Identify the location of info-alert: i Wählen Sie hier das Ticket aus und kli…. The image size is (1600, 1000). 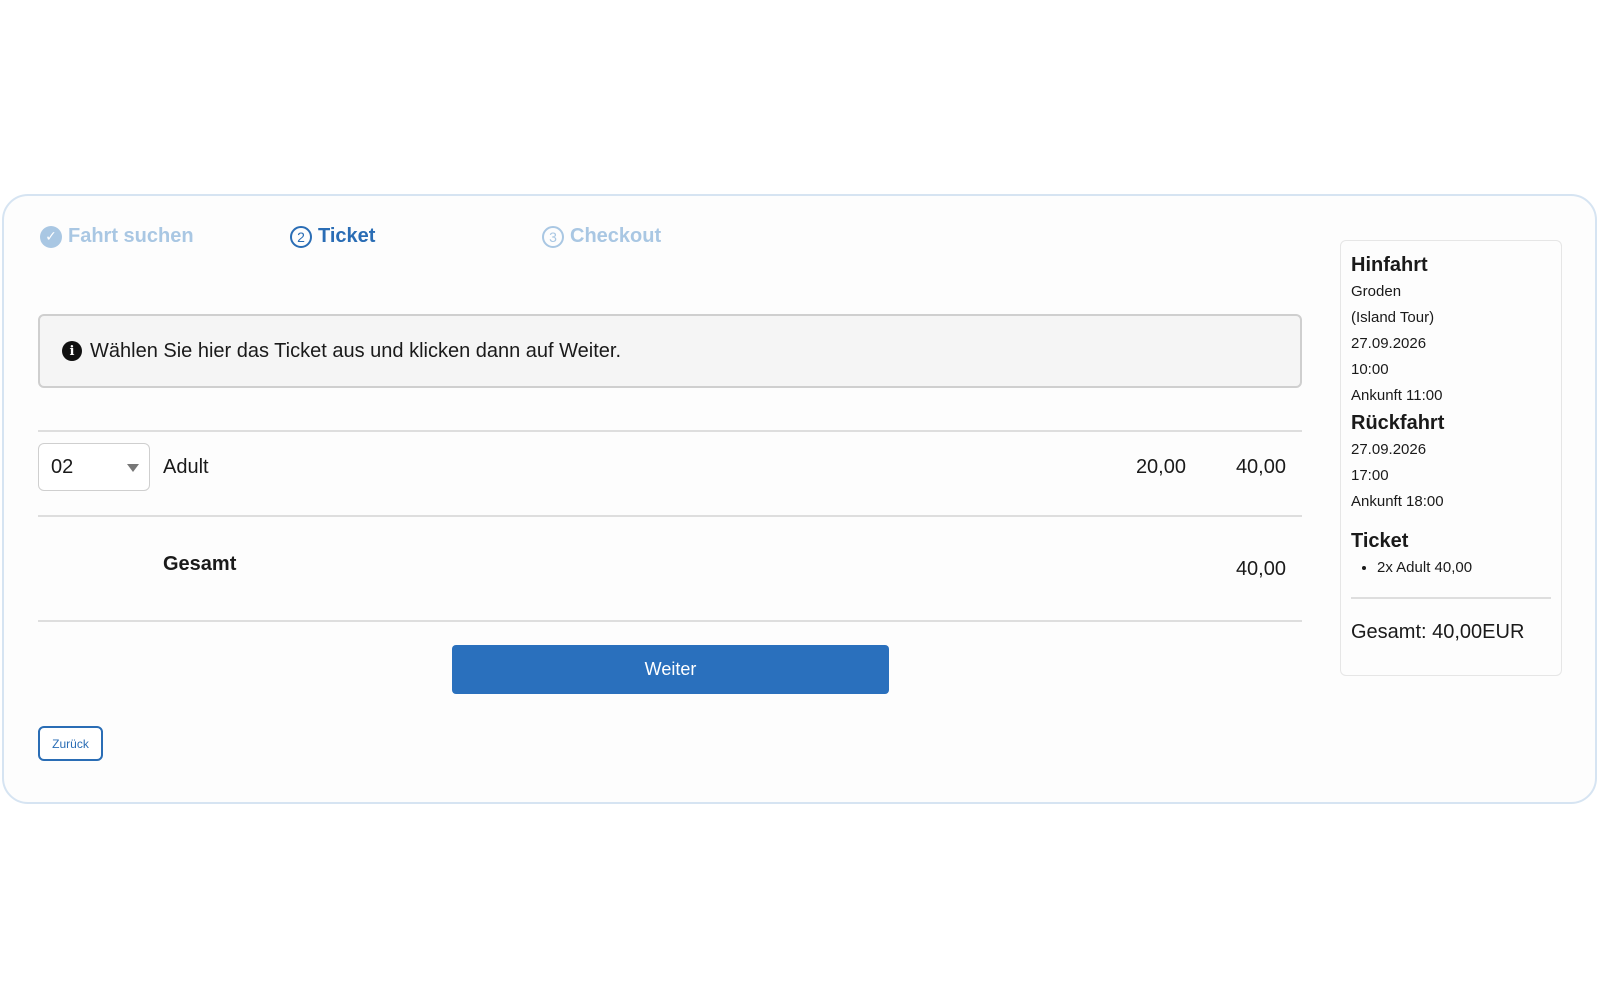
(670, 351).